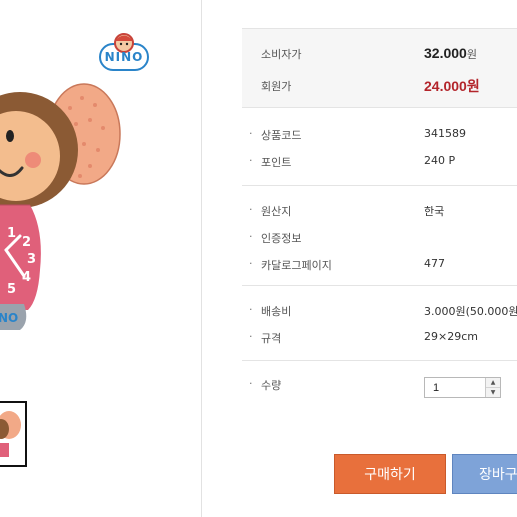 This screenshot has width=517, height=517. Describe the element at coordinates (493, 383) in the screenshot. I see `stepper-up-icon: ▲` at that location.